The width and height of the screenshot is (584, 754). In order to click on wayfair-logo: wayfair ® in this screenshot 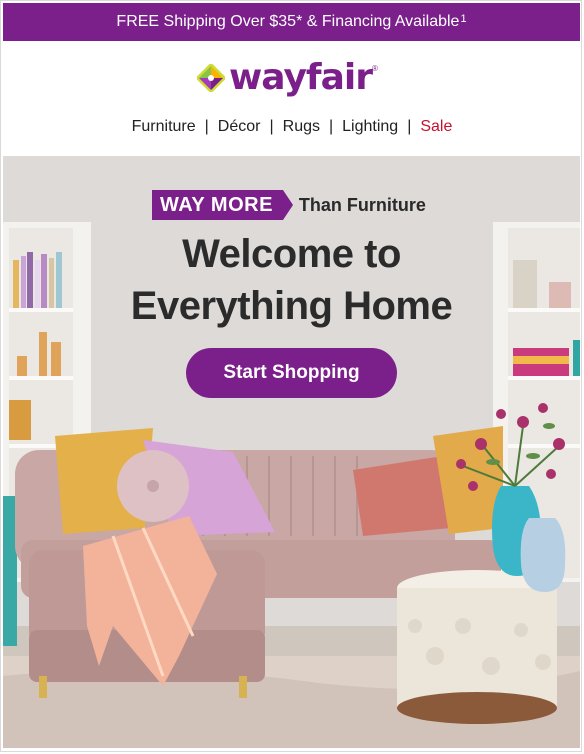, I will do `click(287, 78)`.